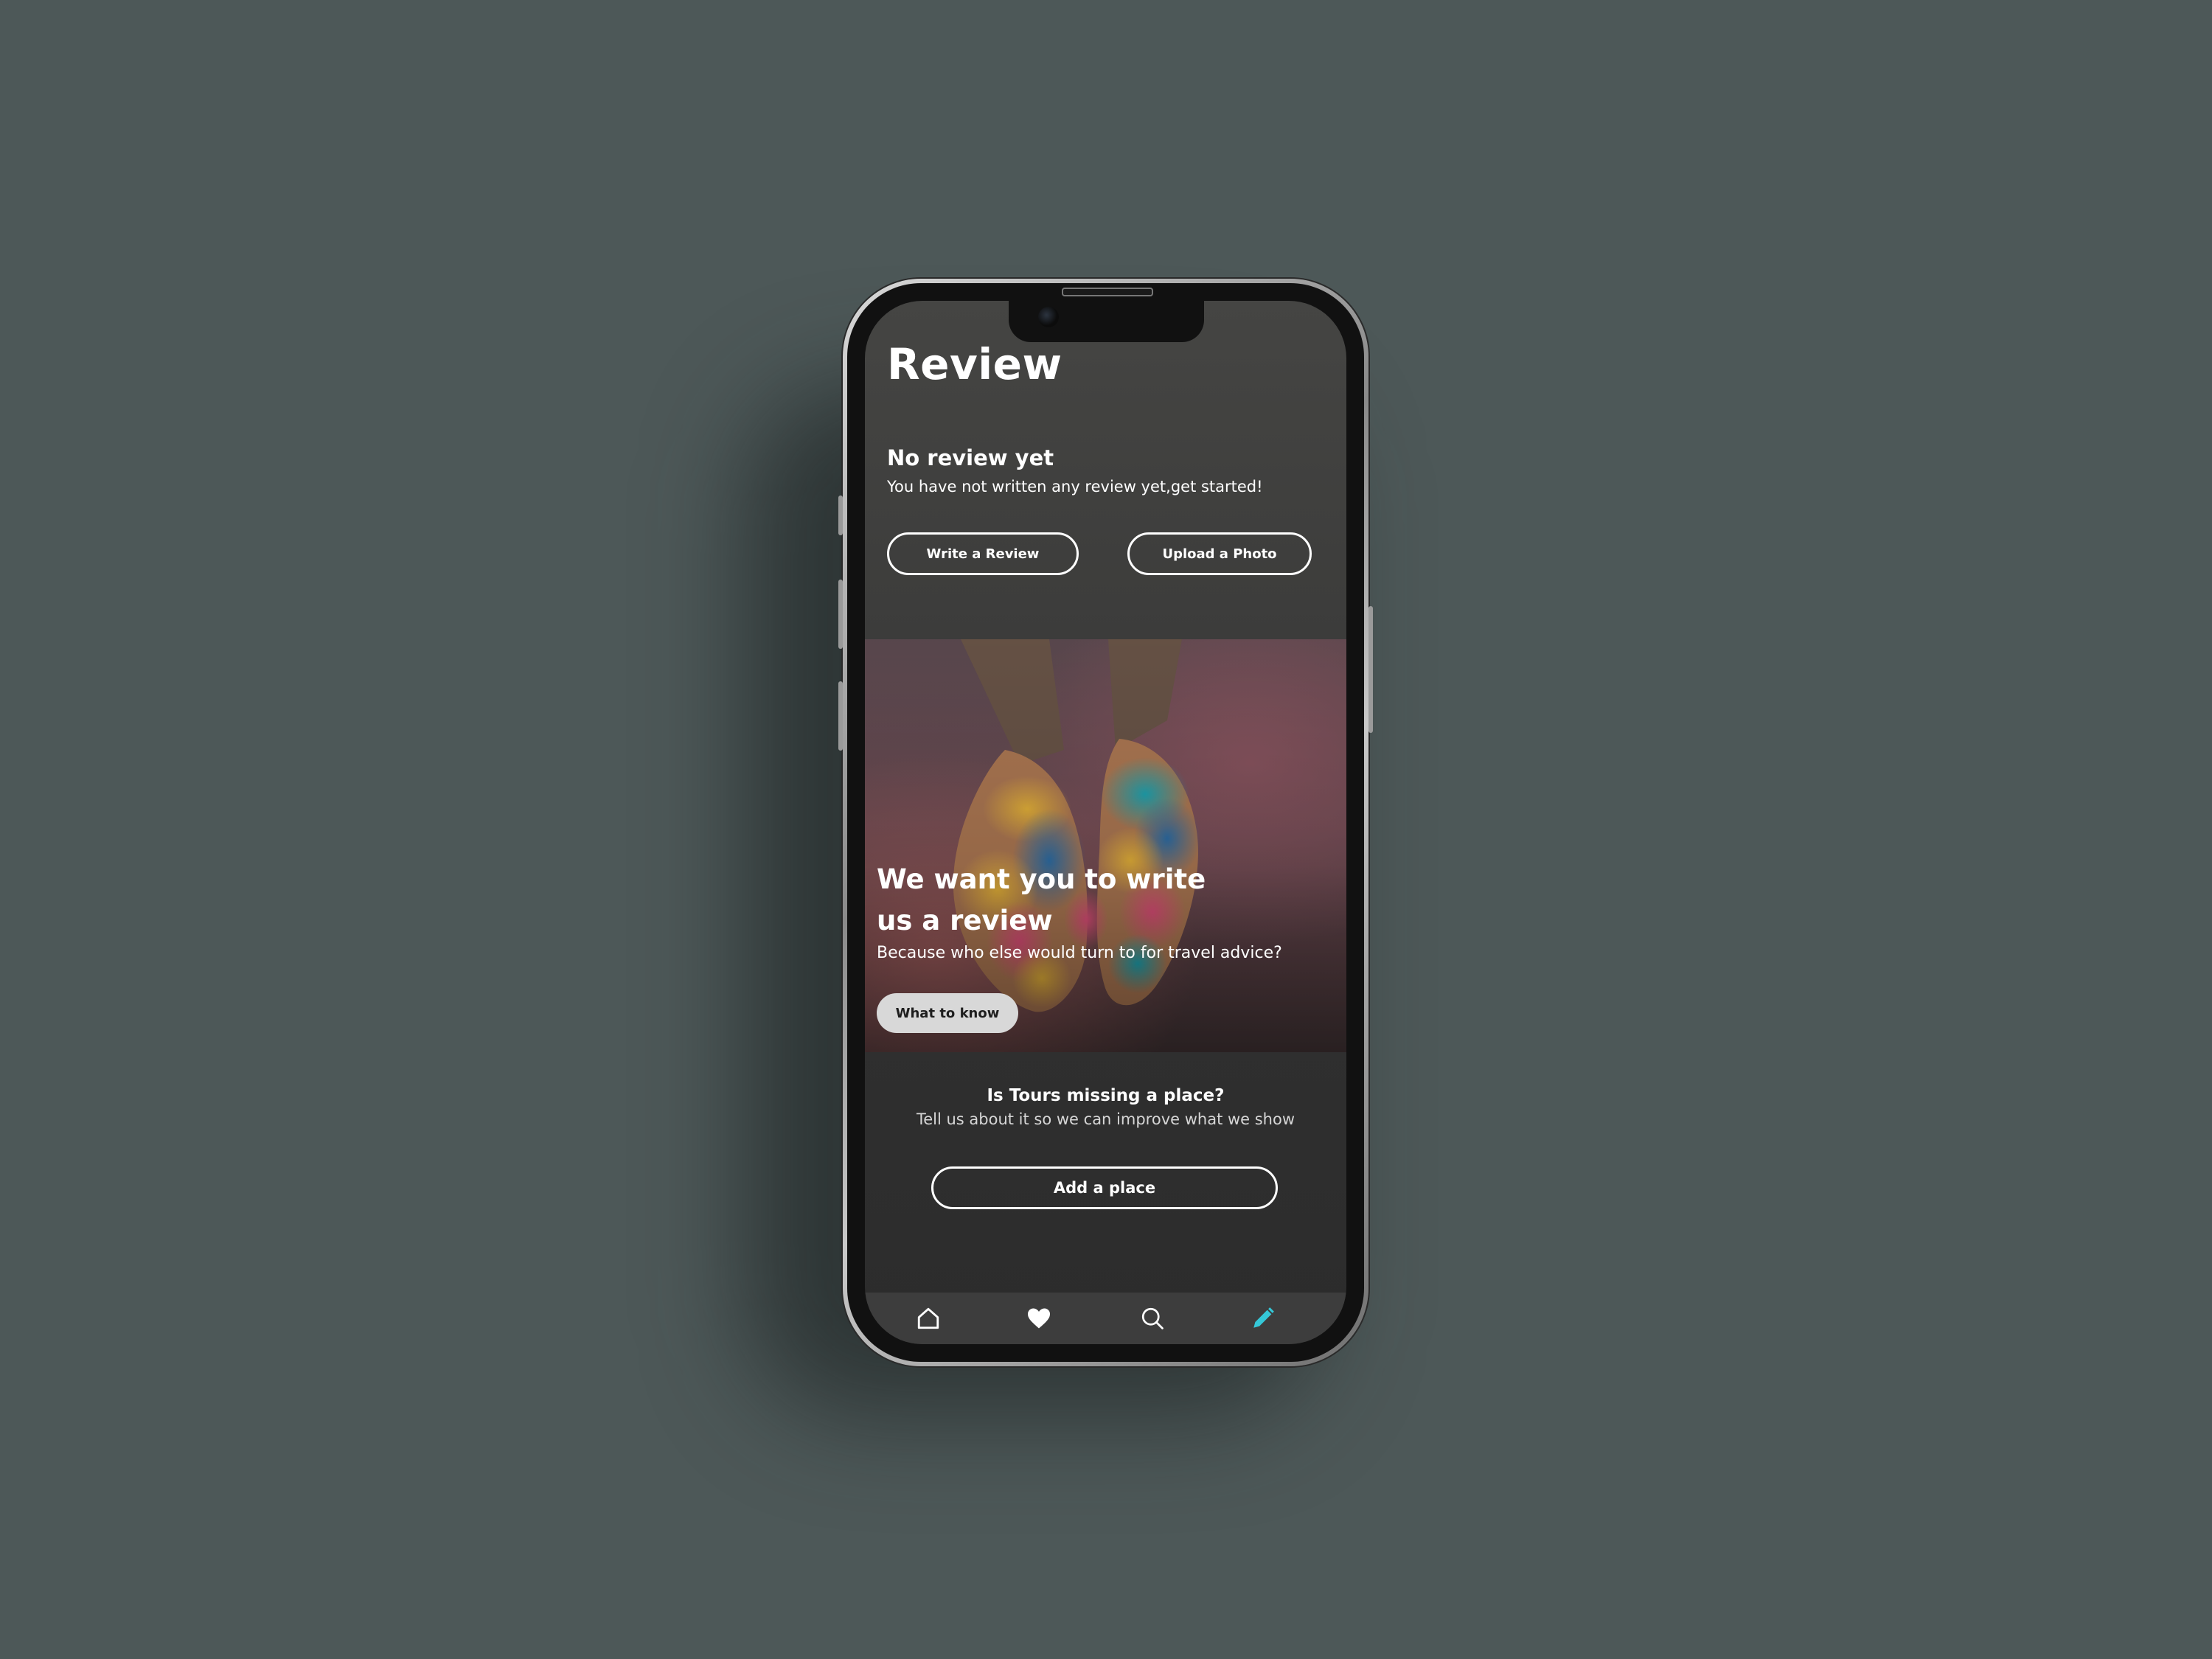 The height and width of the screenshot is (1659, 2212). Describe the element at coordinates (983, 553) in the screenshot. I see `write-review-button: Write a Review` at that location.